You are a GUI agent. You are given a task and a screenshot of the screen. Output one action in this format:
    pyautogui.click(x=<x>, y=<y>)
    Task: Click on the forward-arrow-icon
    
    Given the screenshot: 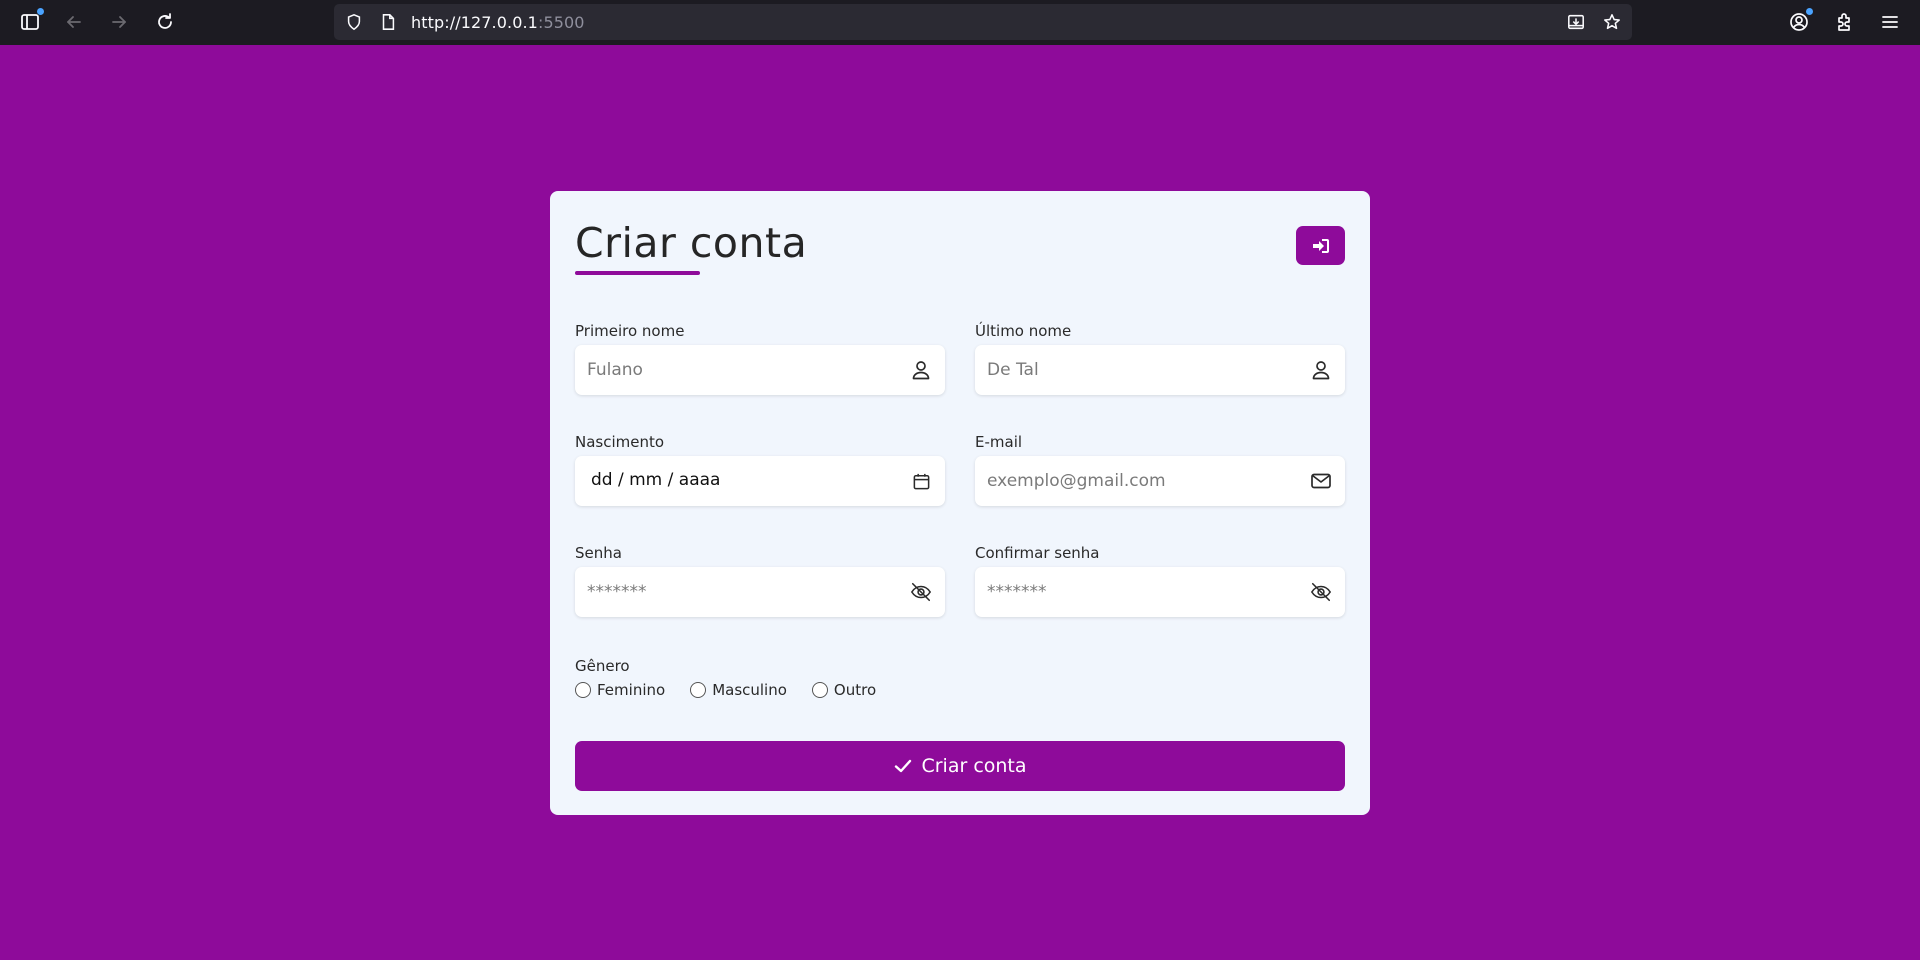 What is the action you would take?
    pyautogui.click(x=119, y=22)
    